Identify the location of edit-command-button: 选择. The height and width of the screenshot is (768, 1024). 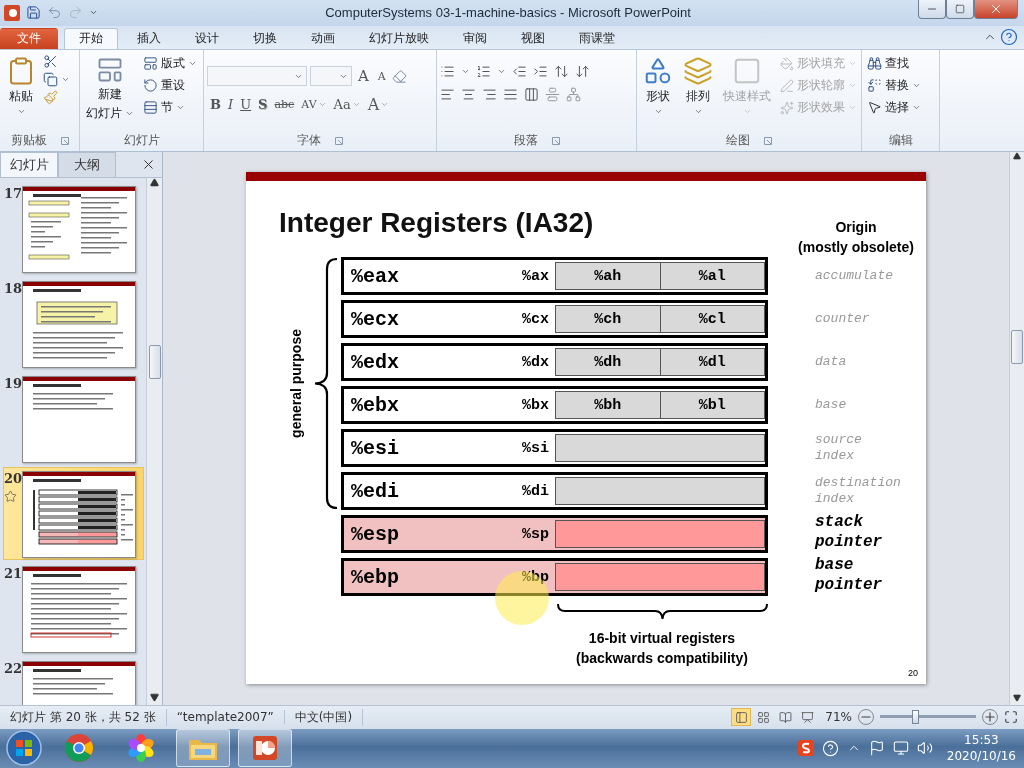
(894, 108).